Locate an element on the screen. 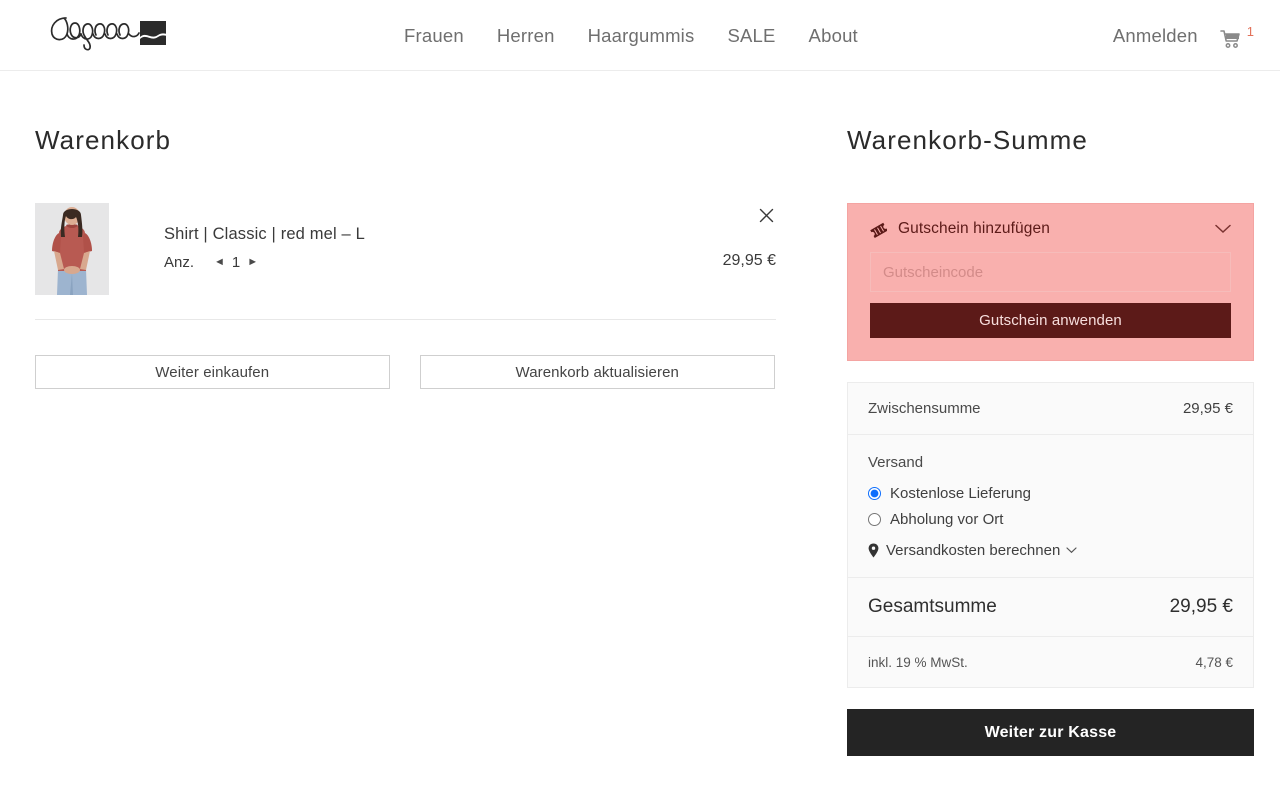 The width and height of the screenshot is (1280, 786). coupon-code-input is located at coordinates (1050, 272).